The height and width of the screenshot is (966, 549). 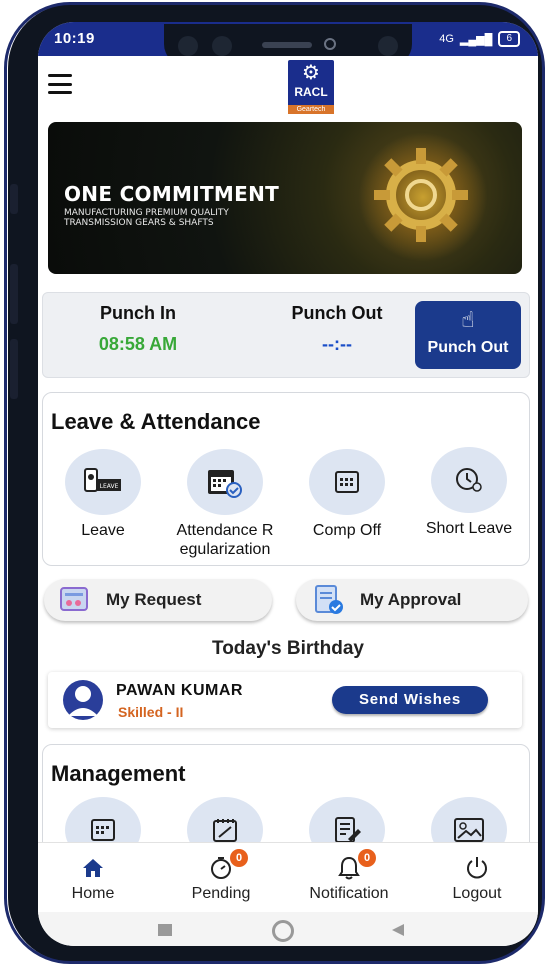 What do you see at coordinates (469, 528) in the screenshot?
I see `short-leave-label: Short Leave` at bounding box center [469, 528].